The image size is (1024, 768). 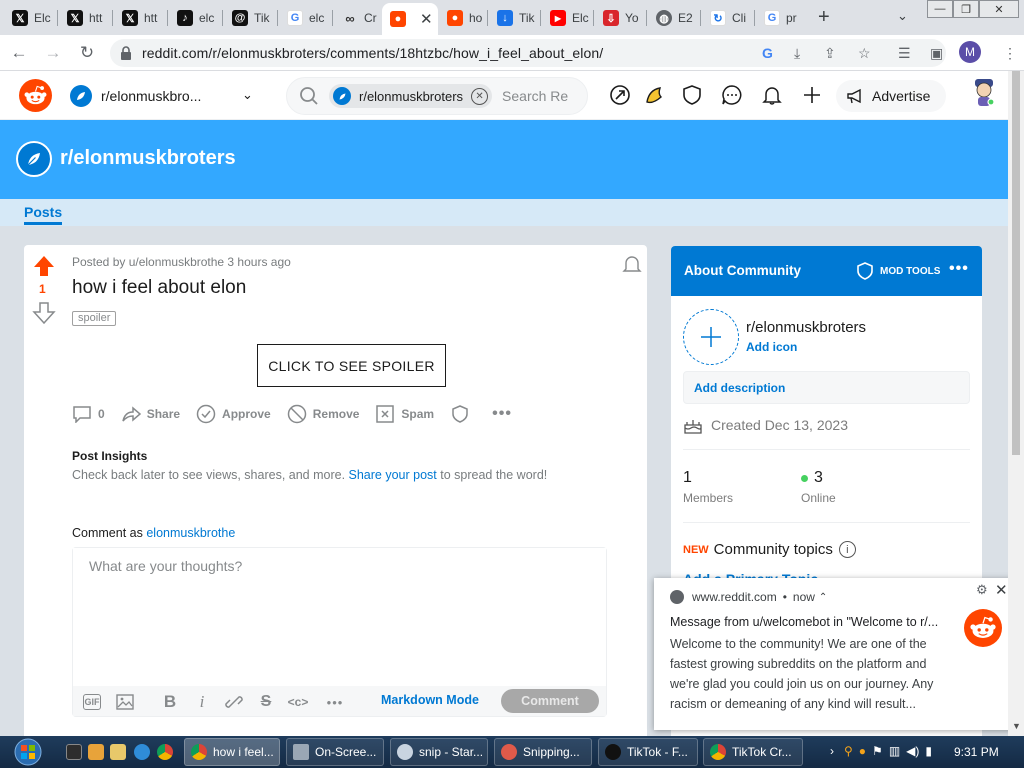 What do you see at coordinates (202, 702) in the screenshot?
I see `italic-icon: i` at bounding box center [202, 702].